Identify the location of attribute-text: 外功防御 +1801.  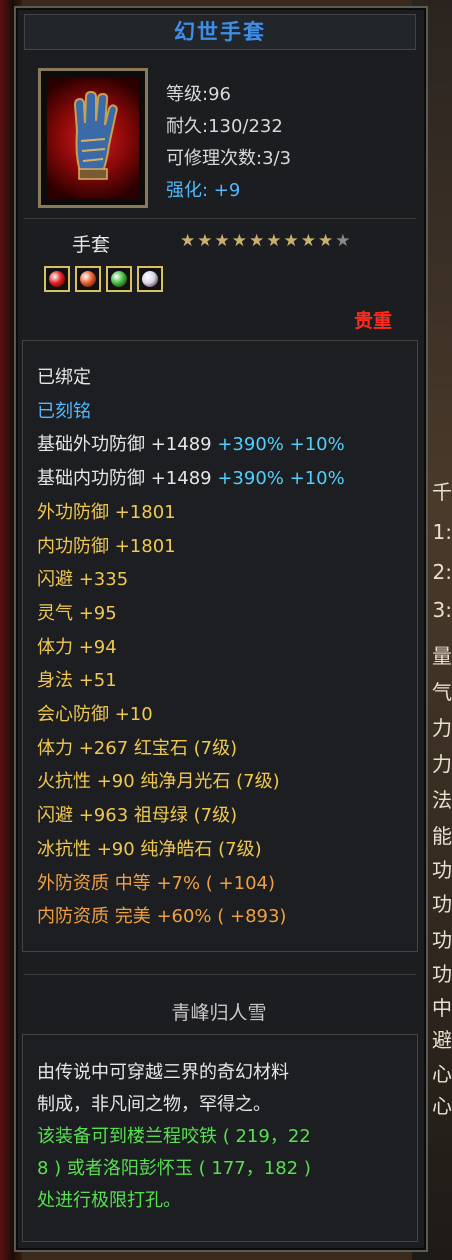
(106, 512).